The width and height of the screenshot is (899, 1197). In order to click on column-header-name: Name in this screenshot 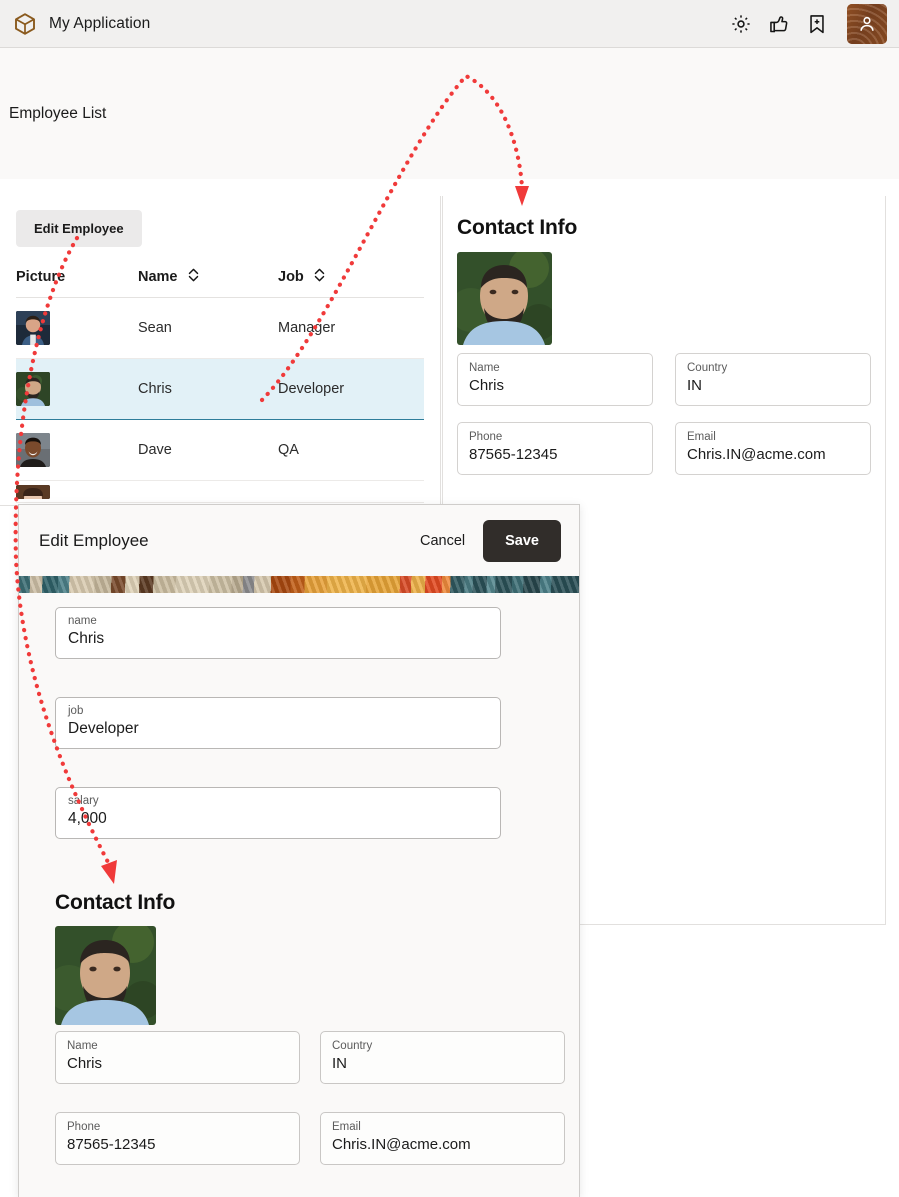, I will do `click(208, 279)`.